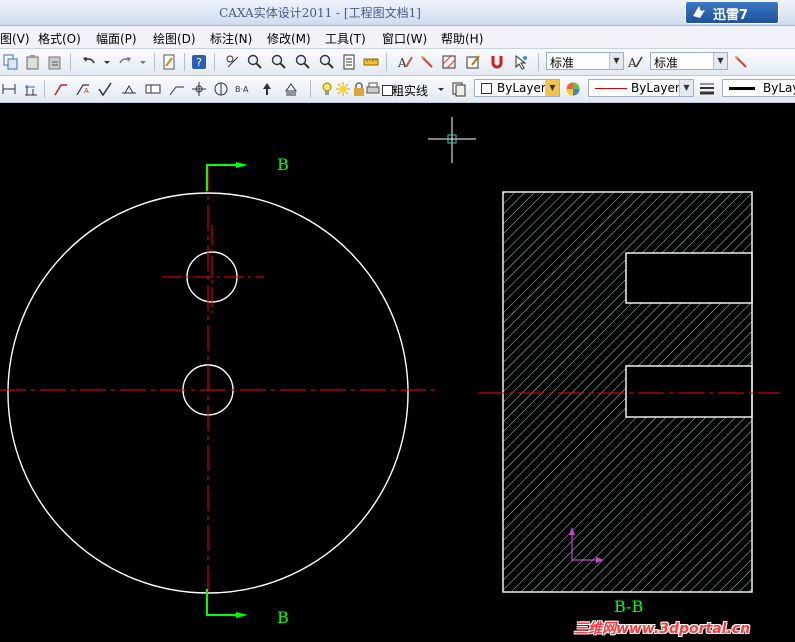  I want to click on redraw-button, so click(233, 62).